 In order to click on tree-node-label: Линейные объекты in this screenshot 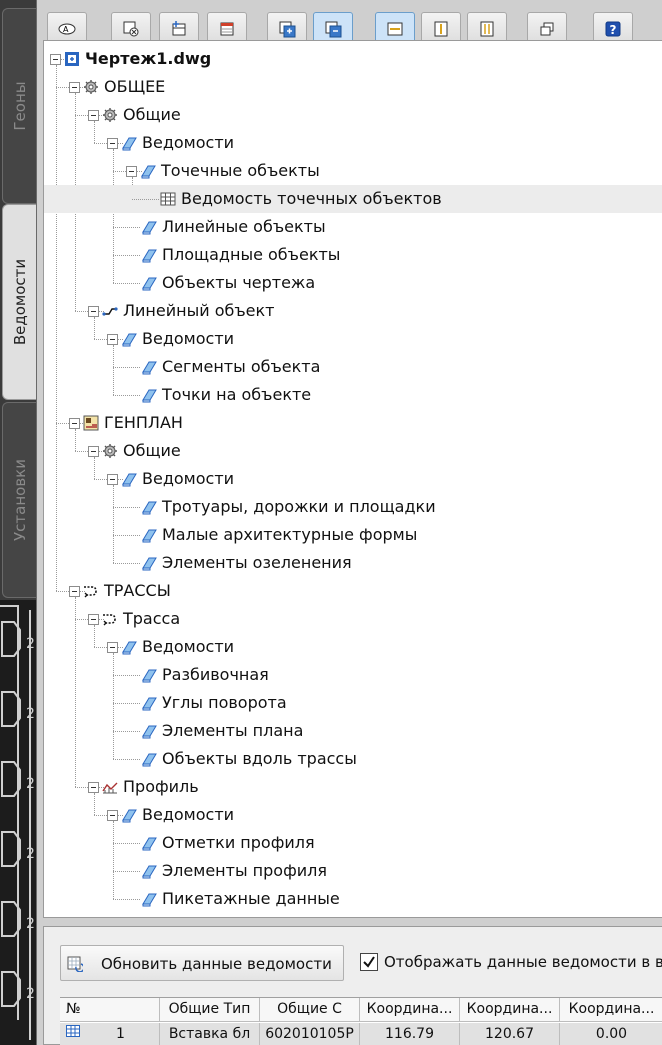, I will do `click(244, 226)`.